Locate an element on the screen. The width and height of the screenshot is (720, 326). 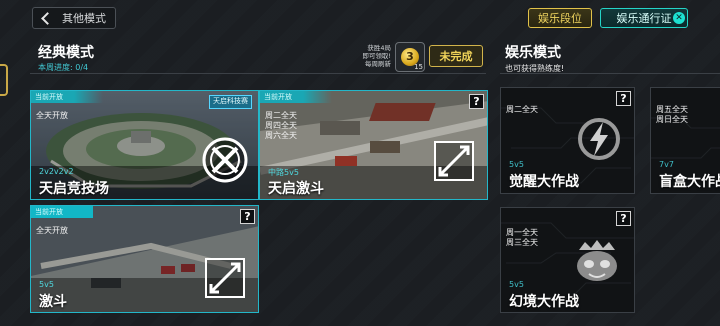
classic-progress: 本周进度: 0/4 is located at coordinates (63, 67).